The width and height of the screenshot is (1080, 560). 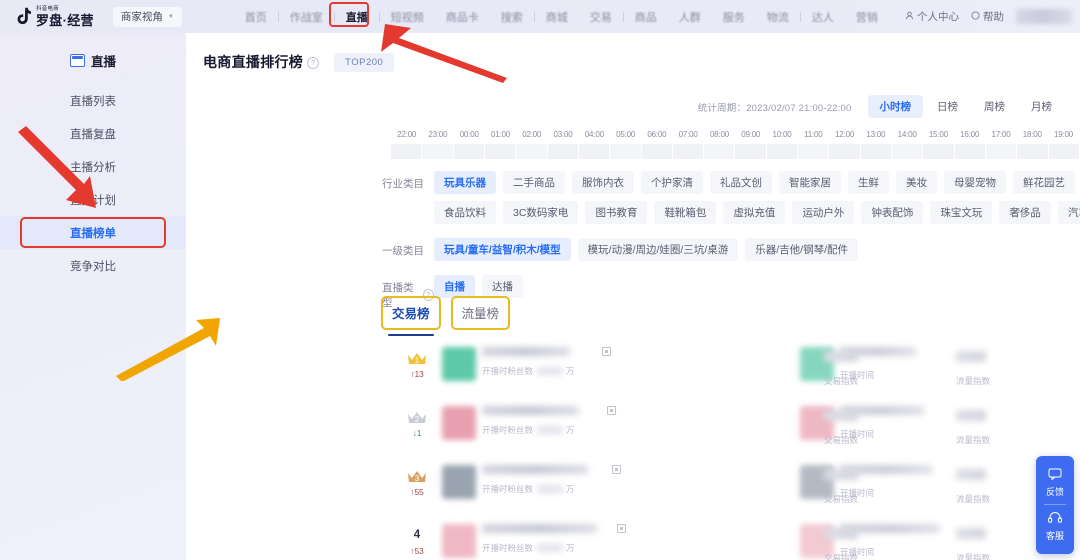 I want to click on filter-chip-0-7: 美妆, so click(x=916, y=182).